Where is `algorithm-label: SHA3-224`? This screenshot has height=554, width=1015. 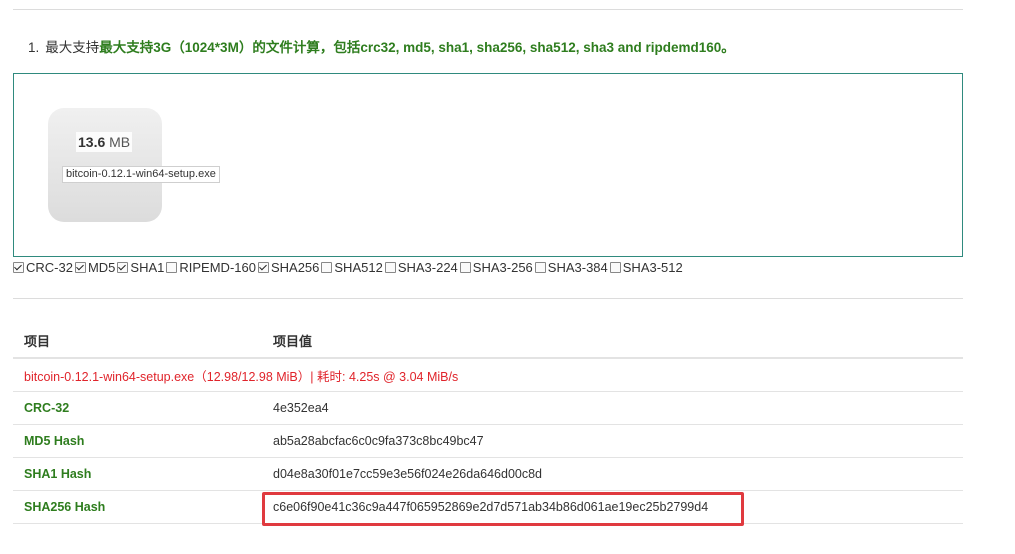
algorithm-label: SHA3-224 is located at coordinates (427, 267).